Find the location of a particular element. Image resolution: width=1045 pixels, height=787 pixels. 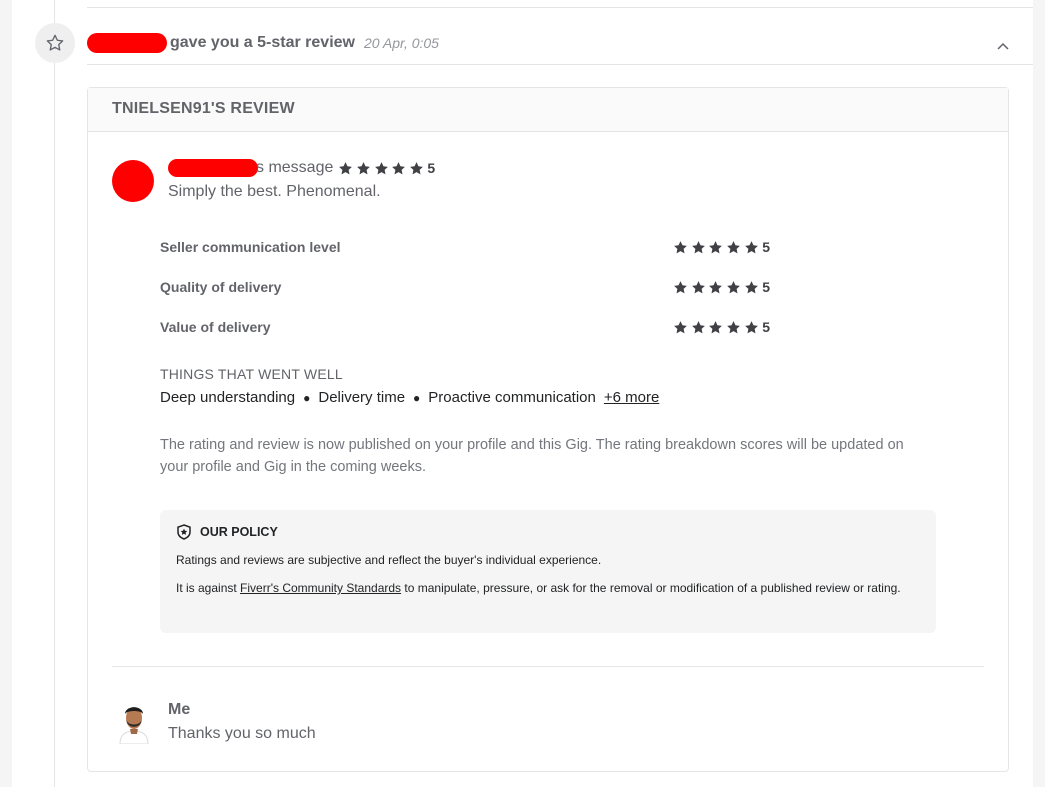

buyer-message-line: s message 5 is located at coordinates (301, 168).